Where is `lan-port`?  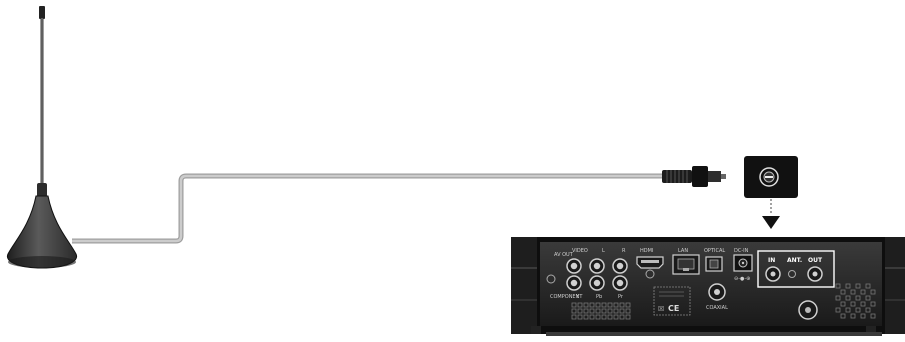 lan-port is located at coordinates (686, 264).